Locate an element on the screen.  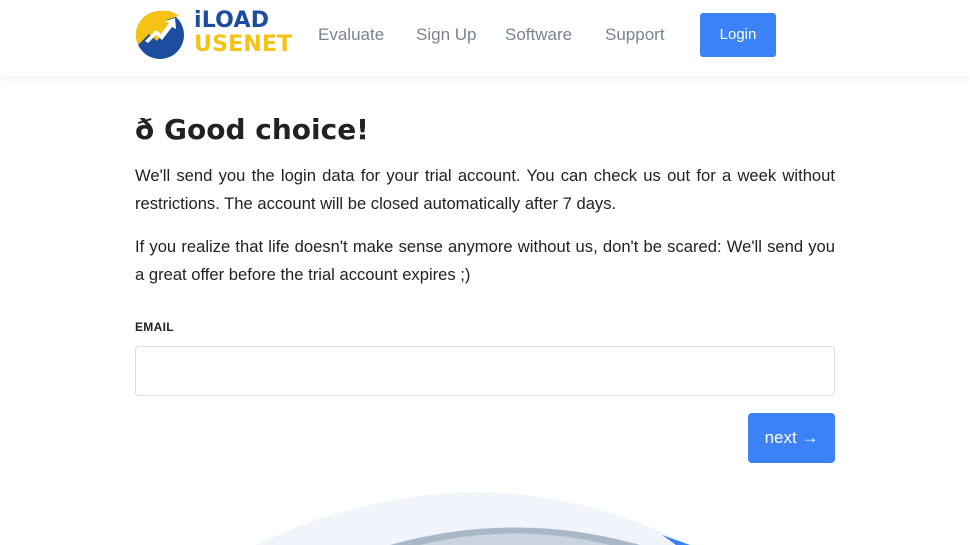
nav-link-sign-up: Sign Up is located at coordinates (446, 35).